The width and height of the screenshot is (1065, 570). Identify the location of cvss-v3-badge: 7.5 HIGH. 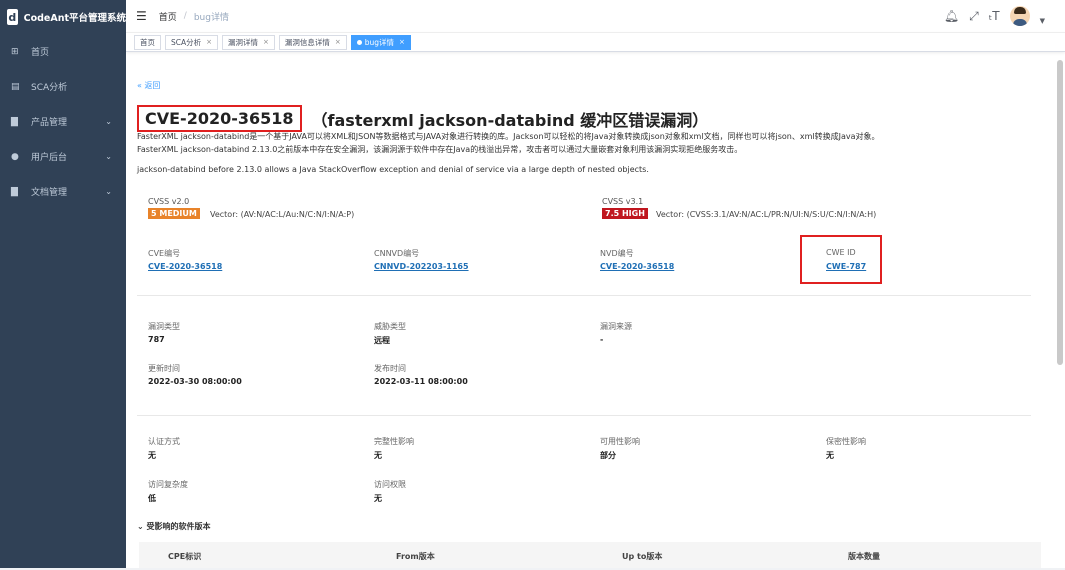
(625, 213).